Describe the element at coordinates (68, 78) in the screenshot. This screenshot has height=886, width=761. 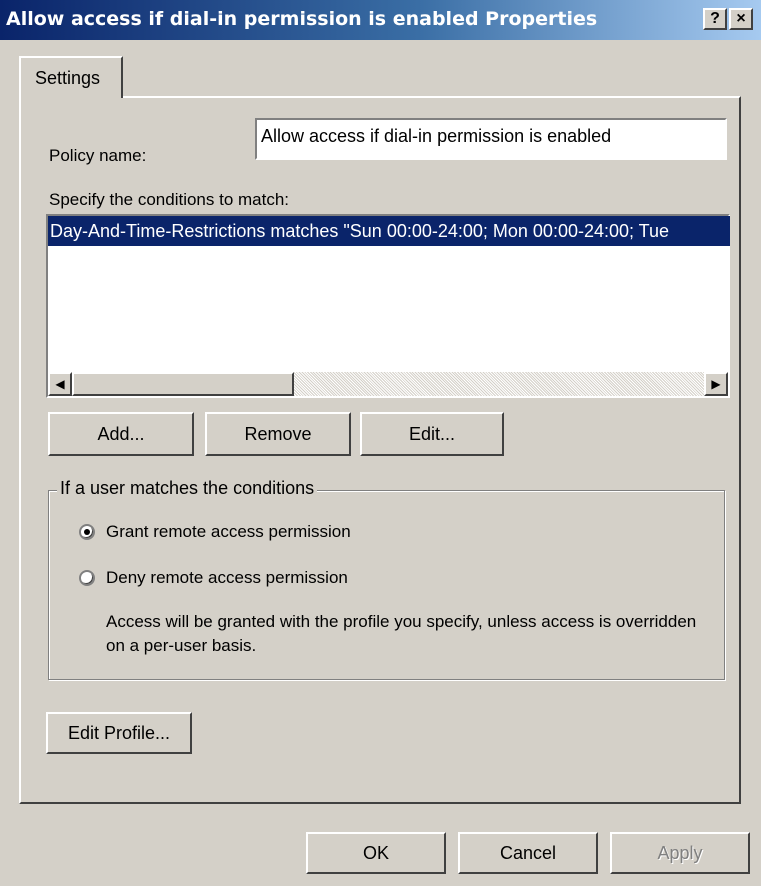
I see `tab-settings-label: Settings` at that location.